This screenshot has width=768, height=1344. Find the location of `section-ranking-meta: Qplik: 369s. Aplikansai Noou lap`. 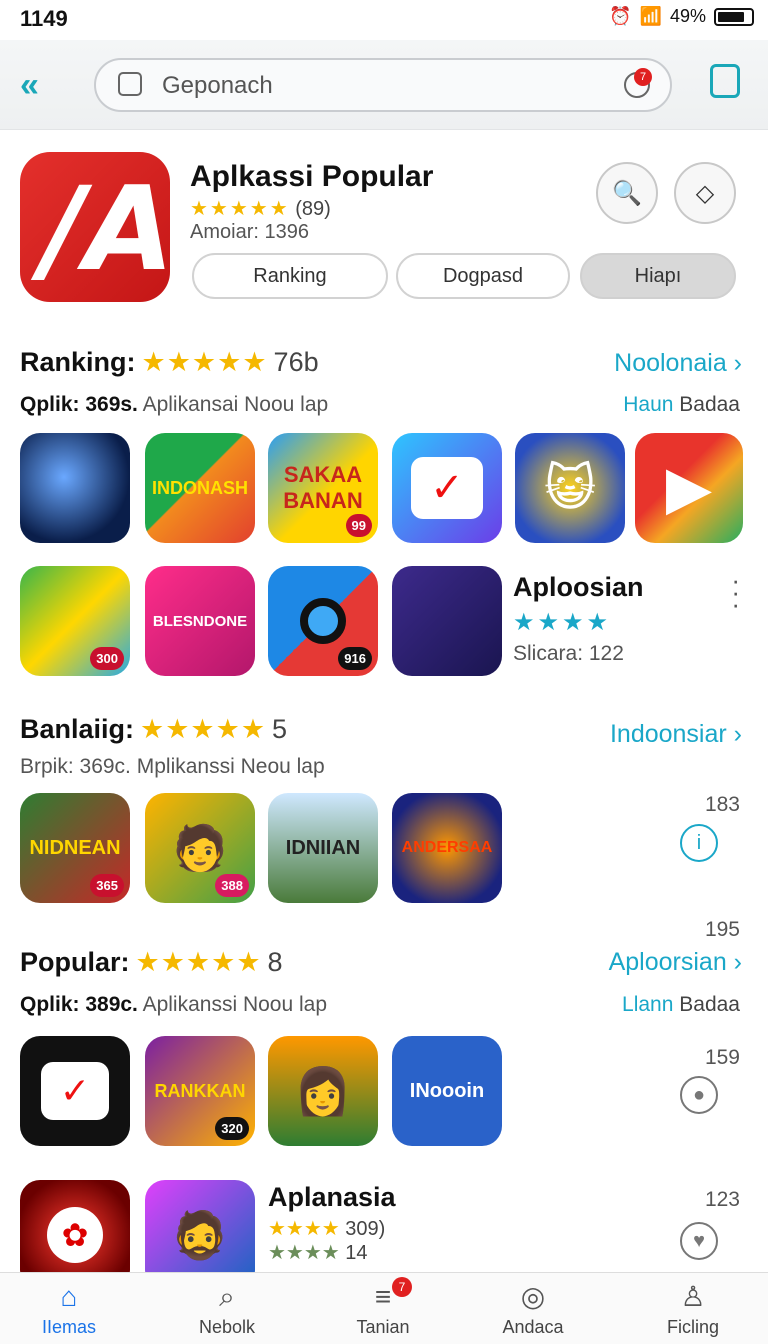

section-ranking-meta: Qplik: 369s. Aplikansai Noou lap is located at coordinates (174, 405).